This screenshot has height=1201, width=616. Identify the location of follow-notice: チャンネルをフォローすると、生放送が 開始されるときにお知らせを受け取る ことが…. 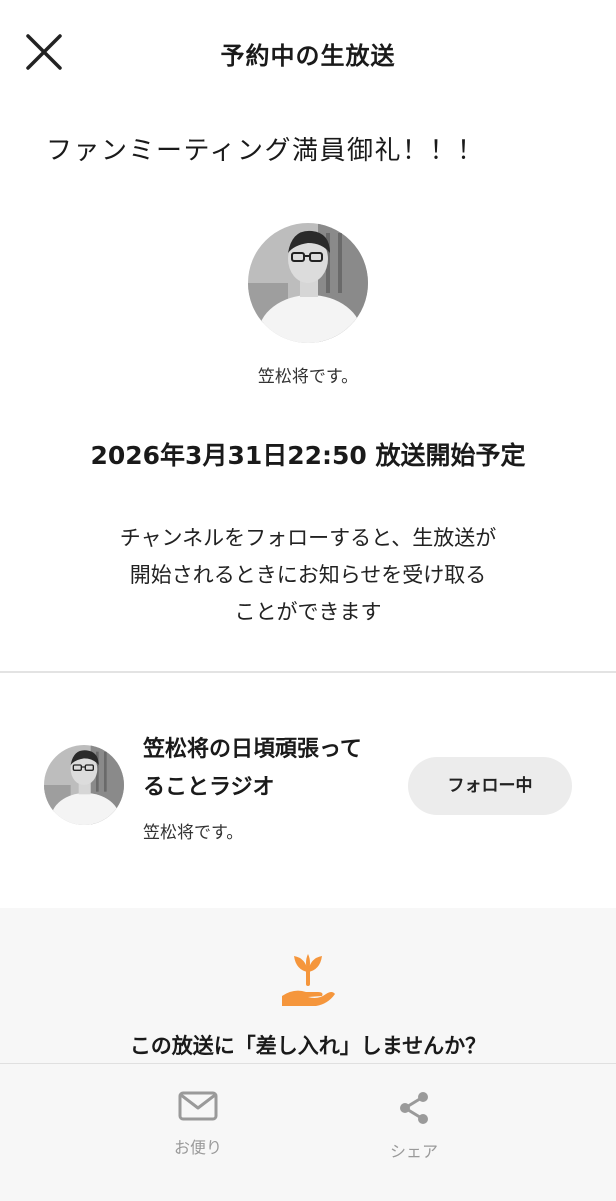
(308, 575).